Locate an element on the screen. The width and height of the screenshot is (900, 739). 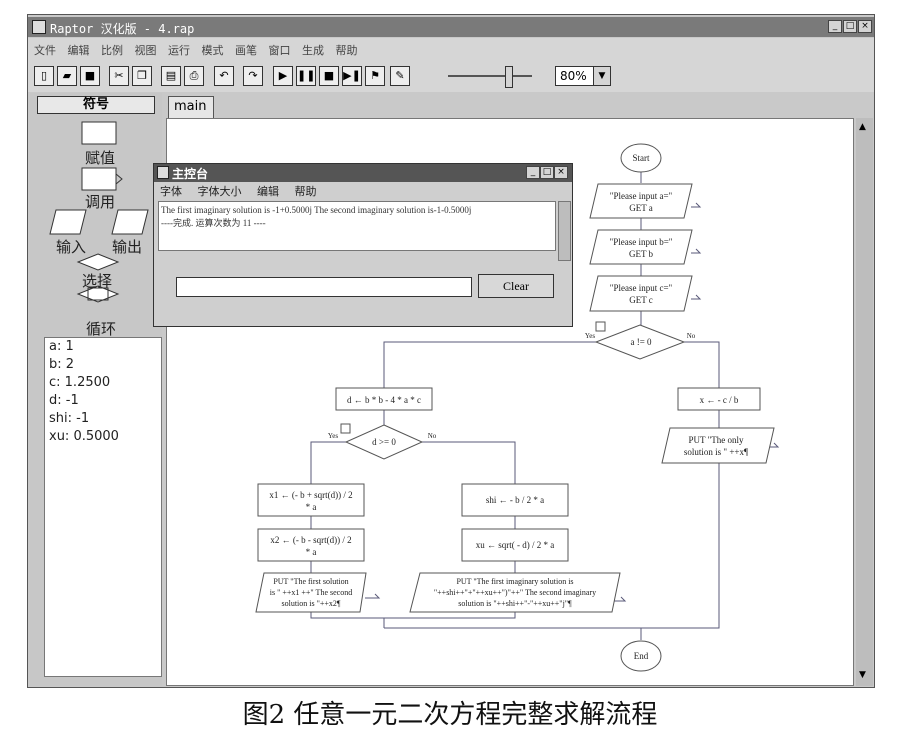
console-input is located at coordinates (324, 287).